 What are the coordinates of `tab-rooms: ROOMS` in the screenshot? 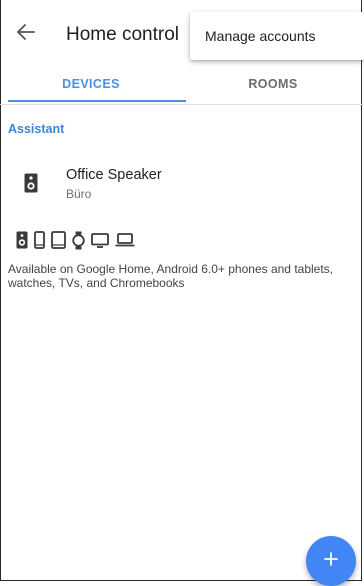 It's located at (273, 84).